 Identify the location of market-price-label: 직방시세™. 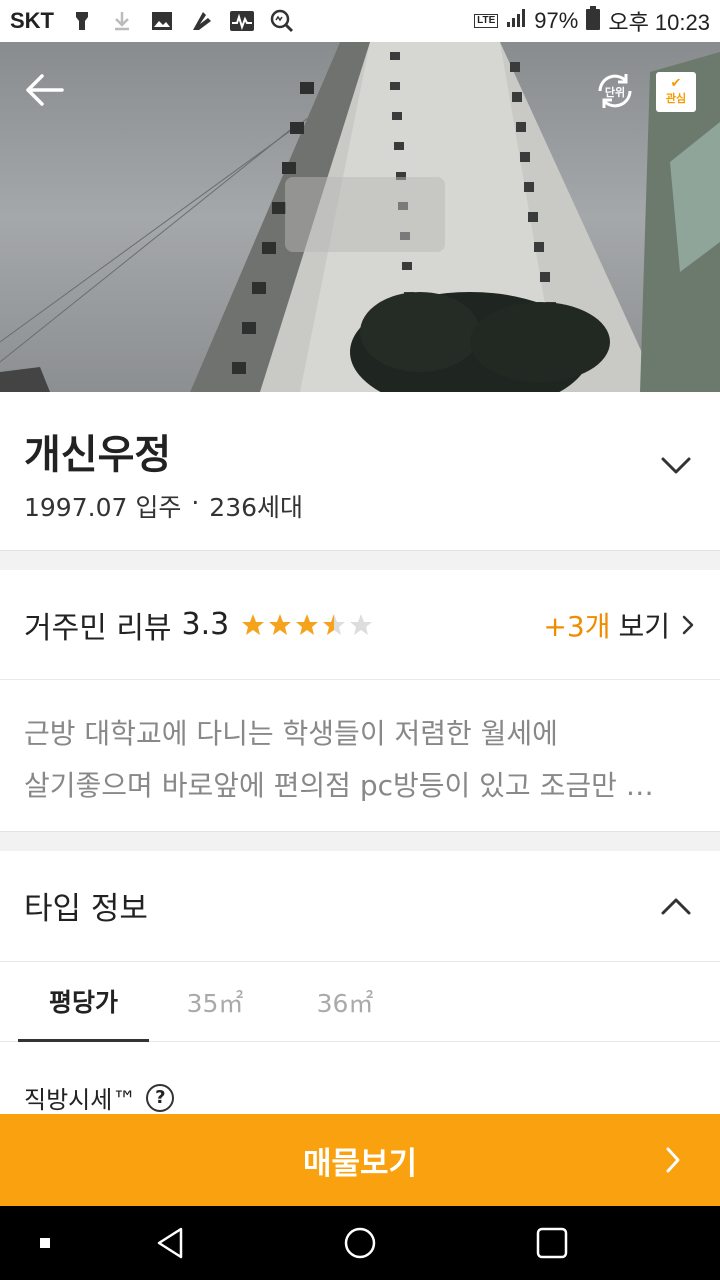
(80, 1100).